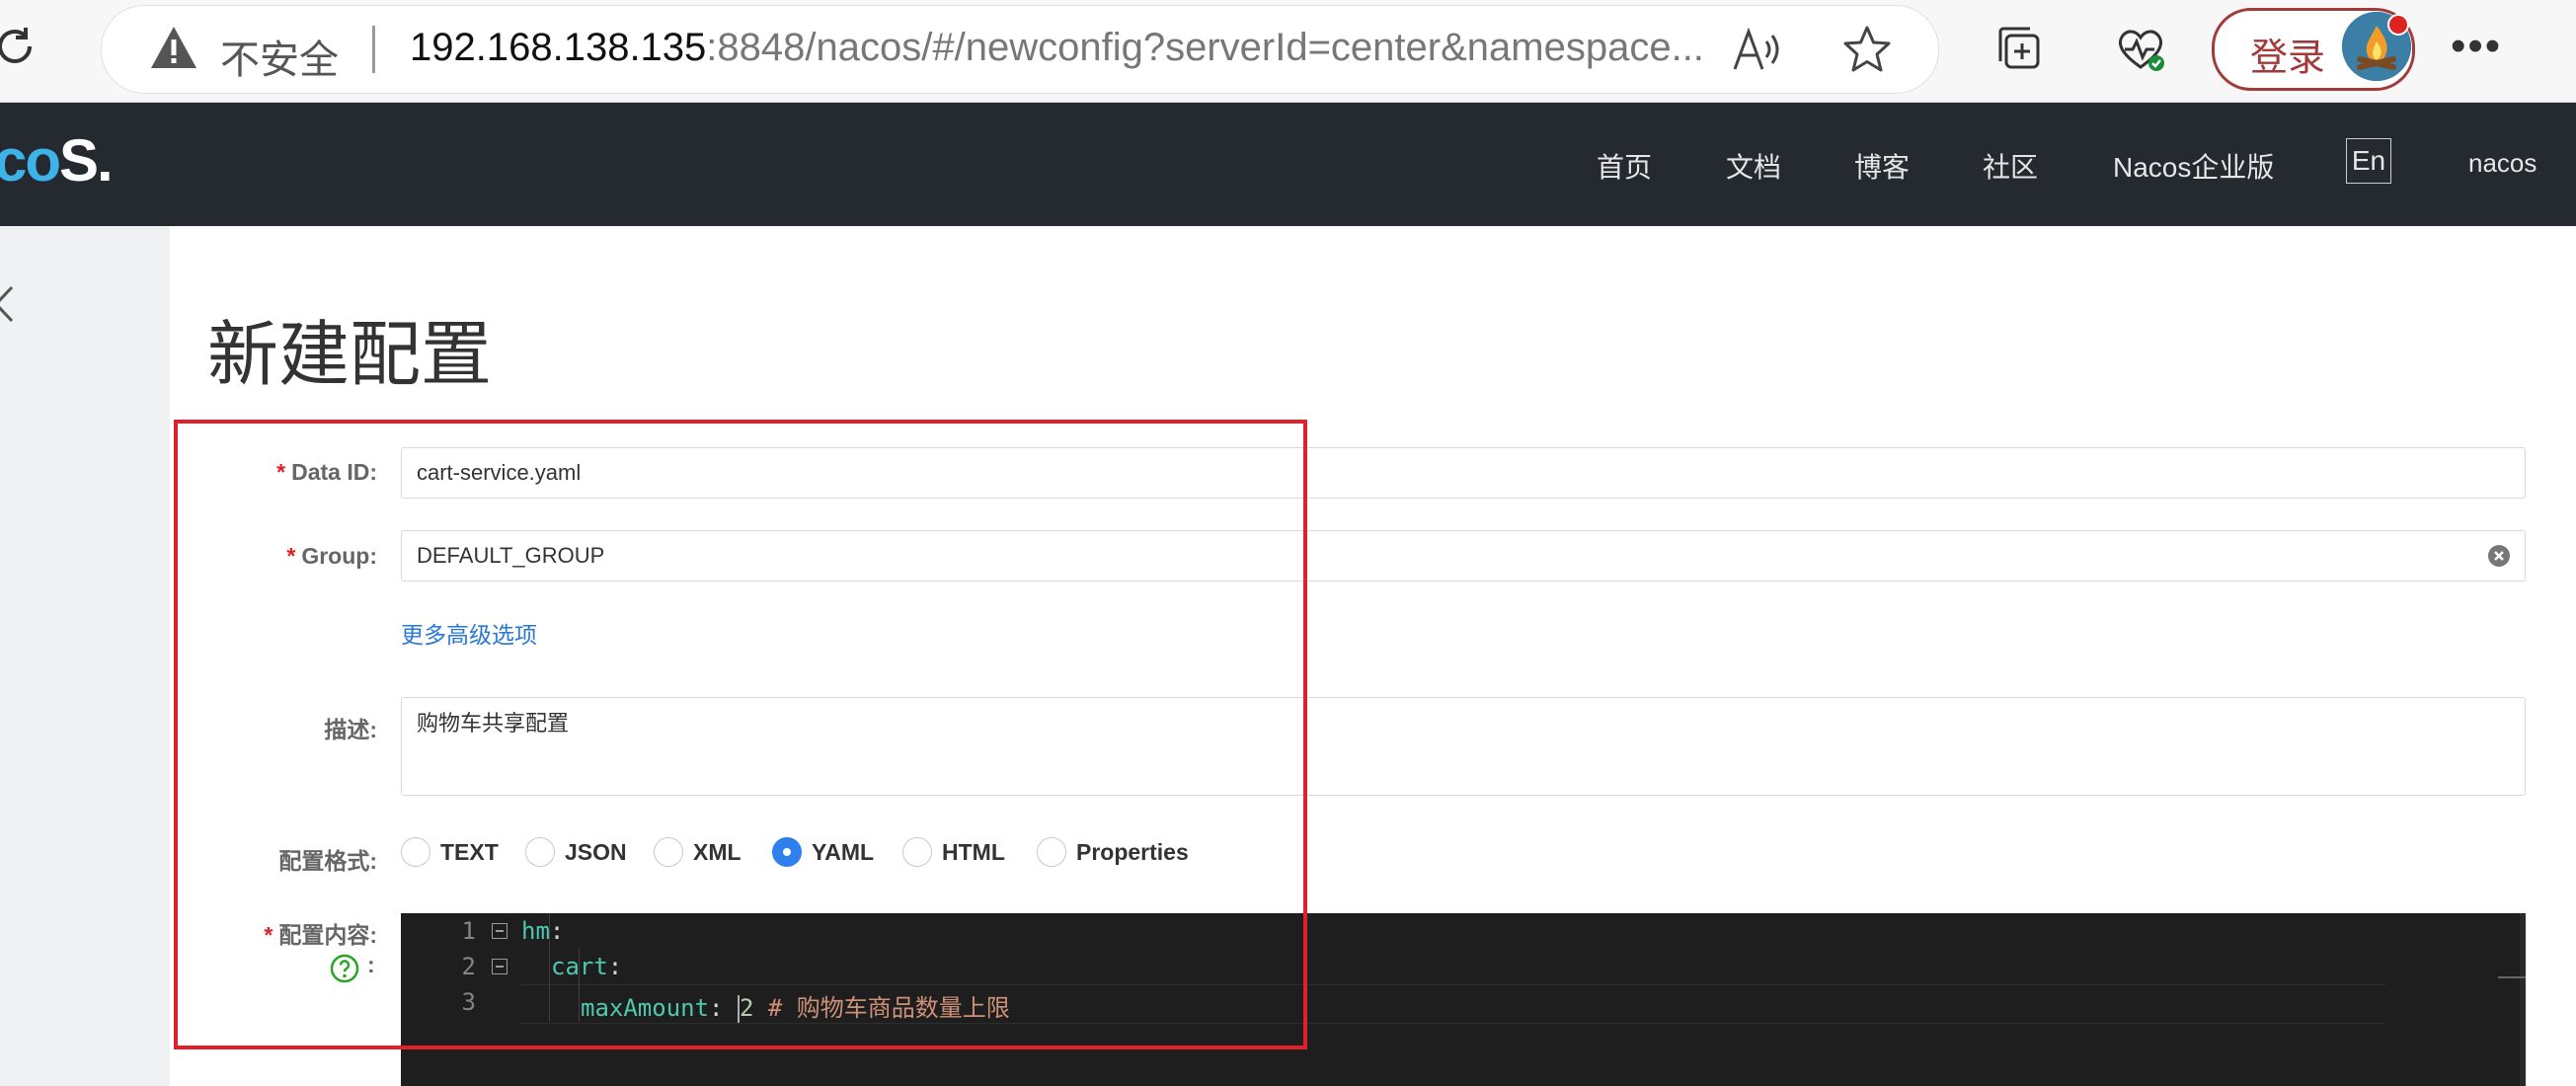 This screenshot has width=2576, height=1086. What do you see at coordinates (327, 861) in the screenshot?
I see `format-label: 配置格式:` at bounding box center [327, 861].